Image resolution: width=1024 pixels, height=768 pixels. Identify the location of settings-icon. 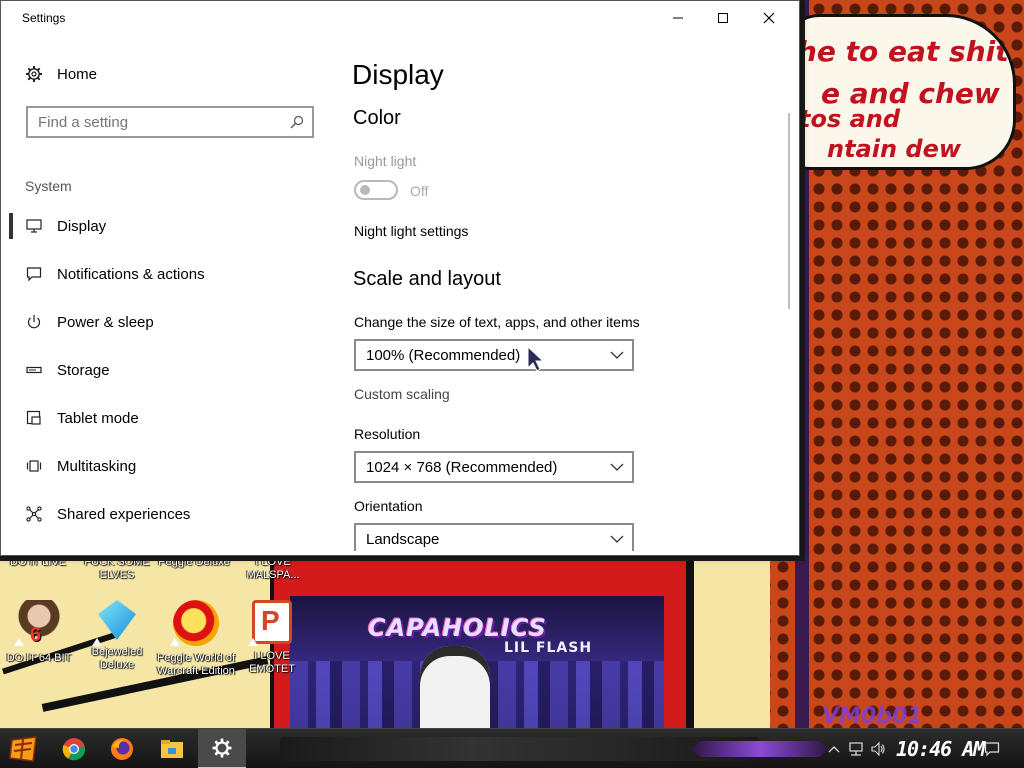
(222, 748).